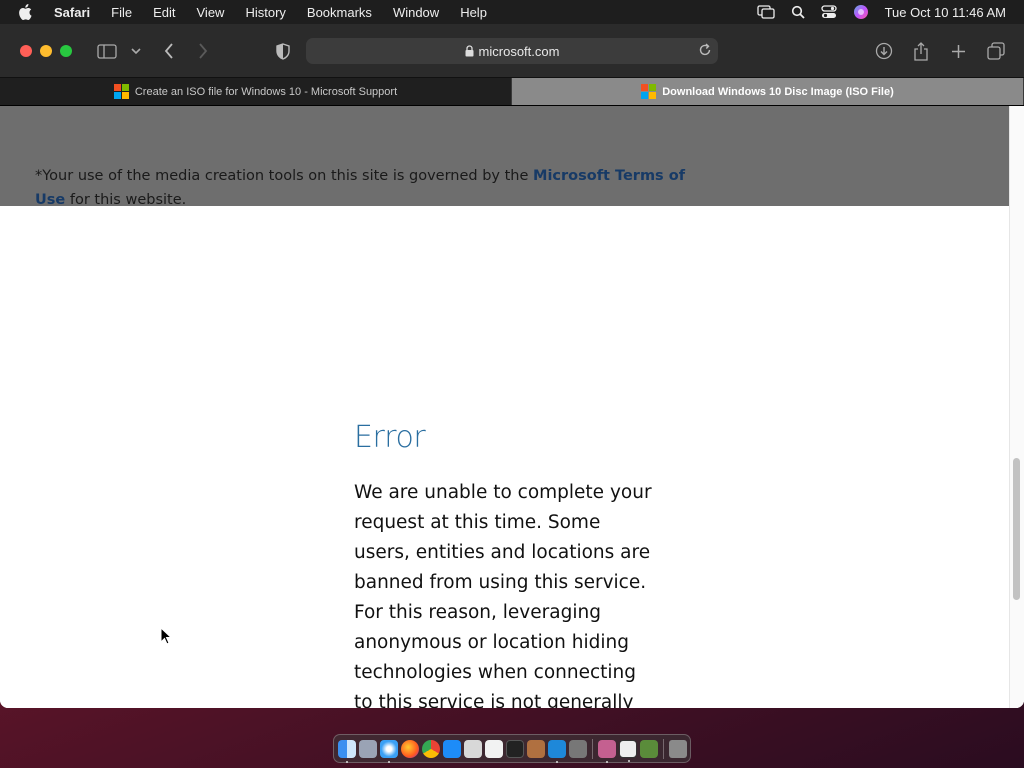 This screenshot has width=1024, height=768. I want to click on scrollbar-thumb, so click(1016, 529).